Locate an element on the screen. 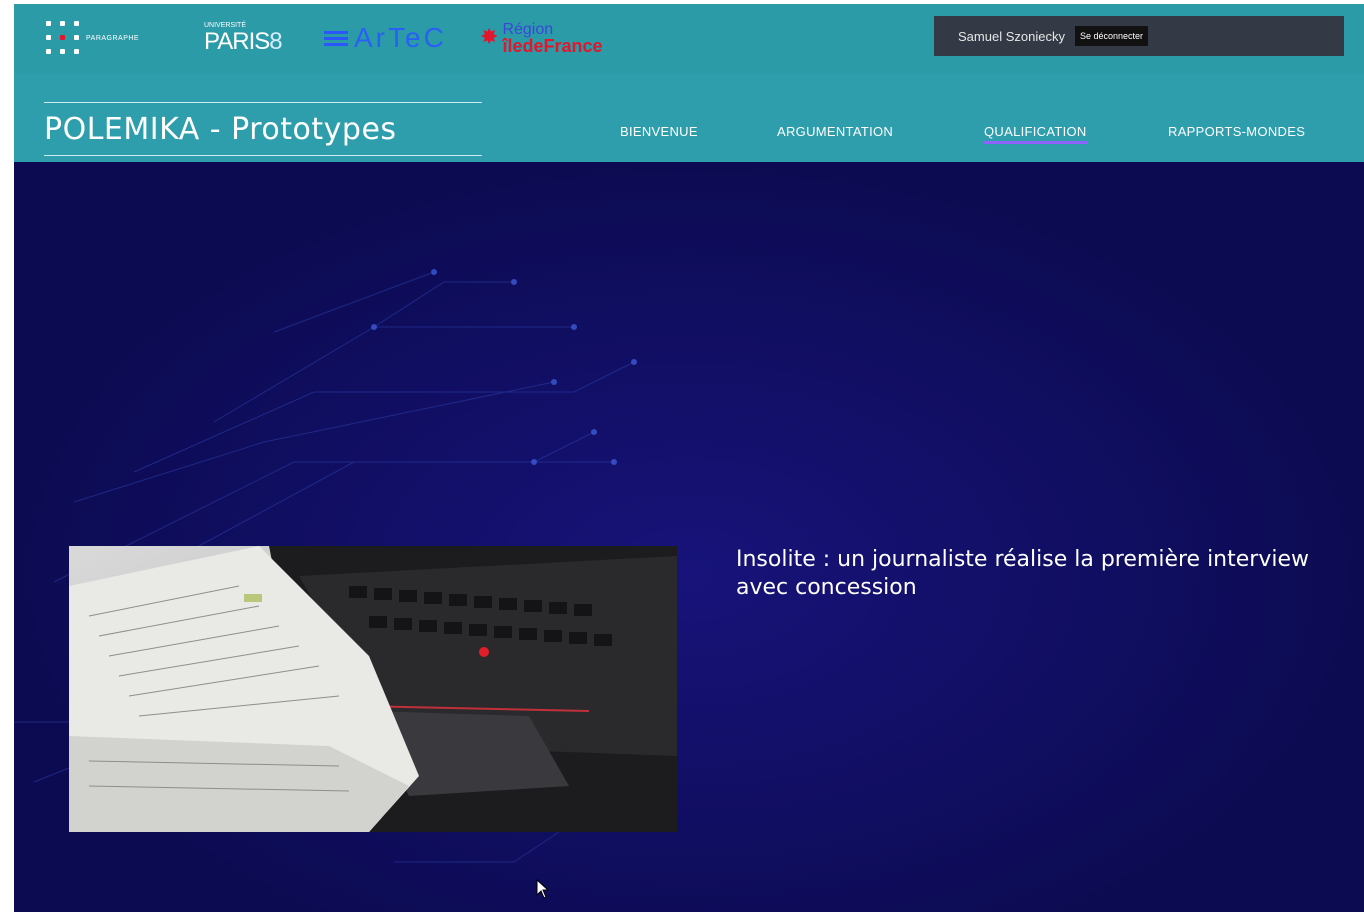 The width and height of the screenshot is (1364, 912). logout-button: Se déconnecter is located at coordinates (1111, 36).